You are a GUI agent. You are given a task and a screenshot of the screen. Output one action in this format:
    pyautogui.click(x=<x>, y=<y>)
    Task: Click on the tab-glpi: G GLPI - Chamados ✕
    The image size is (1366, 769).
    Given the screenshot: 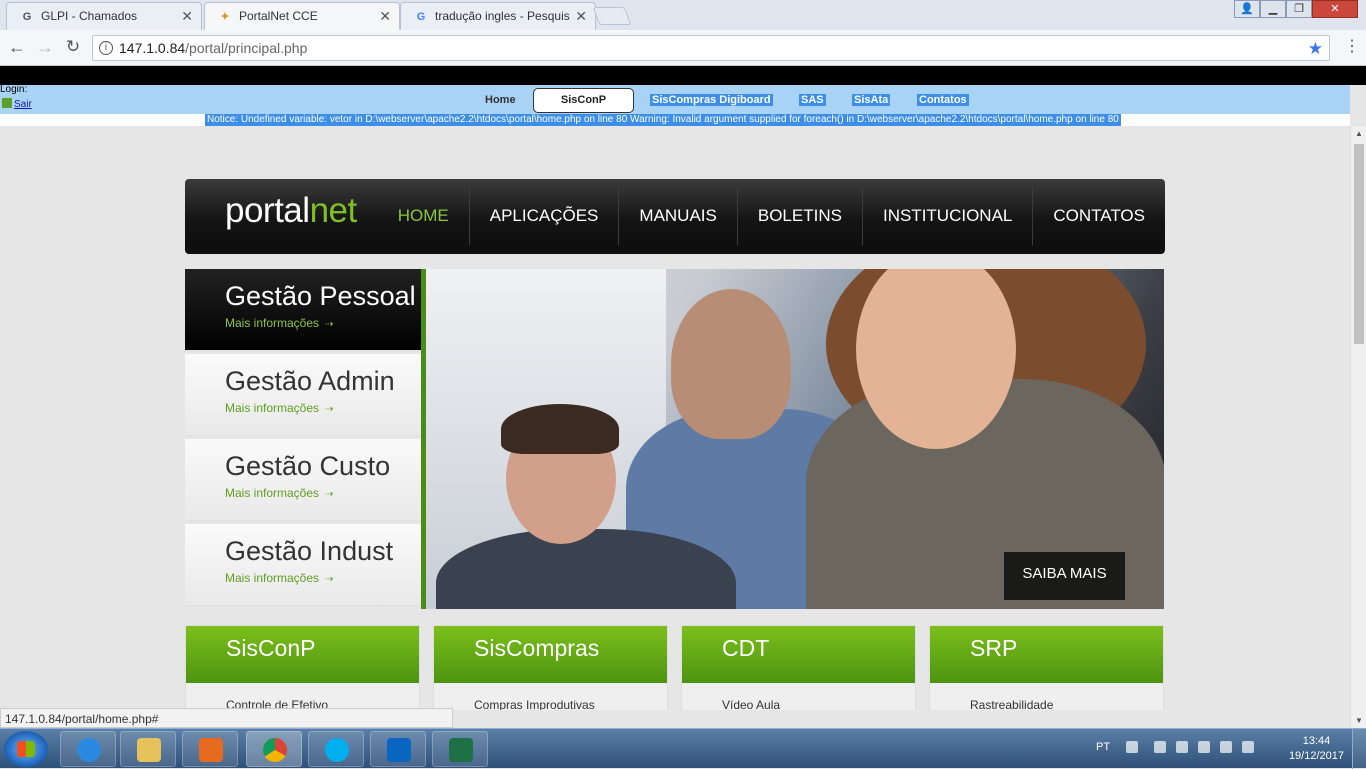 What is the action you would take?
    pyautogui.click(x=104, y=16)
    